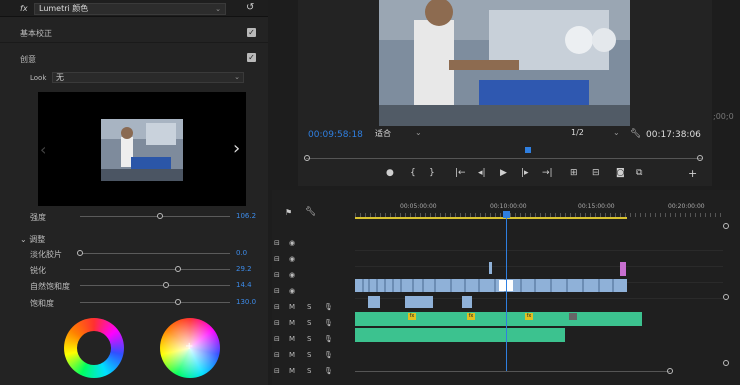 The height and width of the screenshot is (385, 740). Describe the element at coordinates (390, 173) in the screenshot. I see `marker-icon: ●` at that location.